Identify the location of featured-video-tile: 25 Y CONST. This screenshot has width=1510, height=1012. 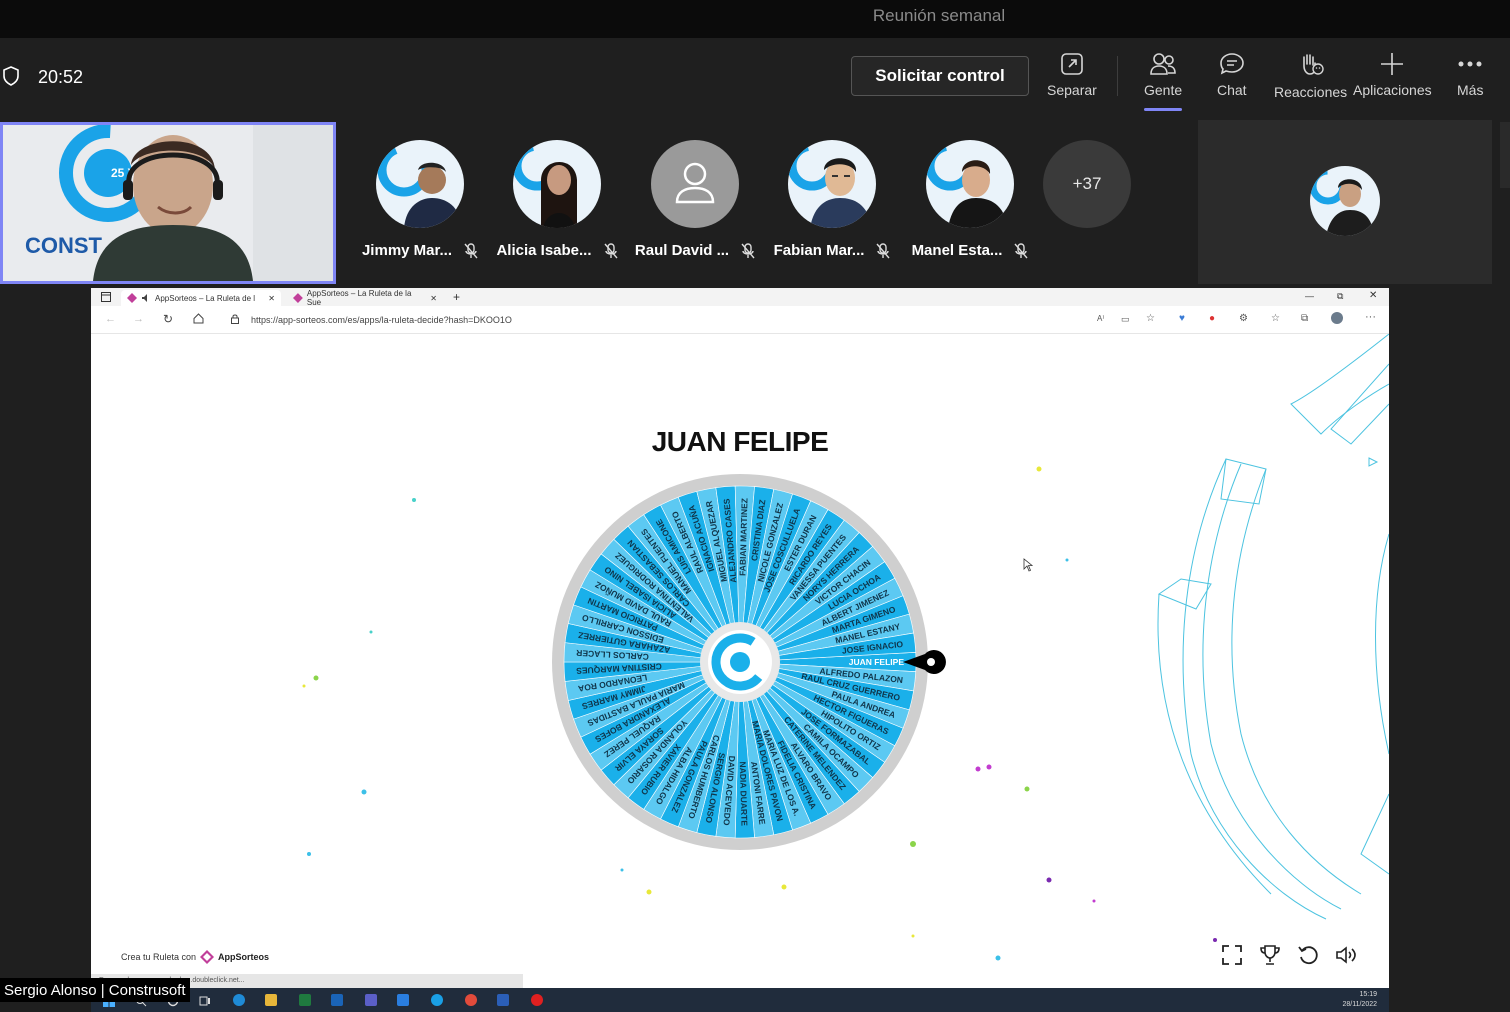
(168, 203).